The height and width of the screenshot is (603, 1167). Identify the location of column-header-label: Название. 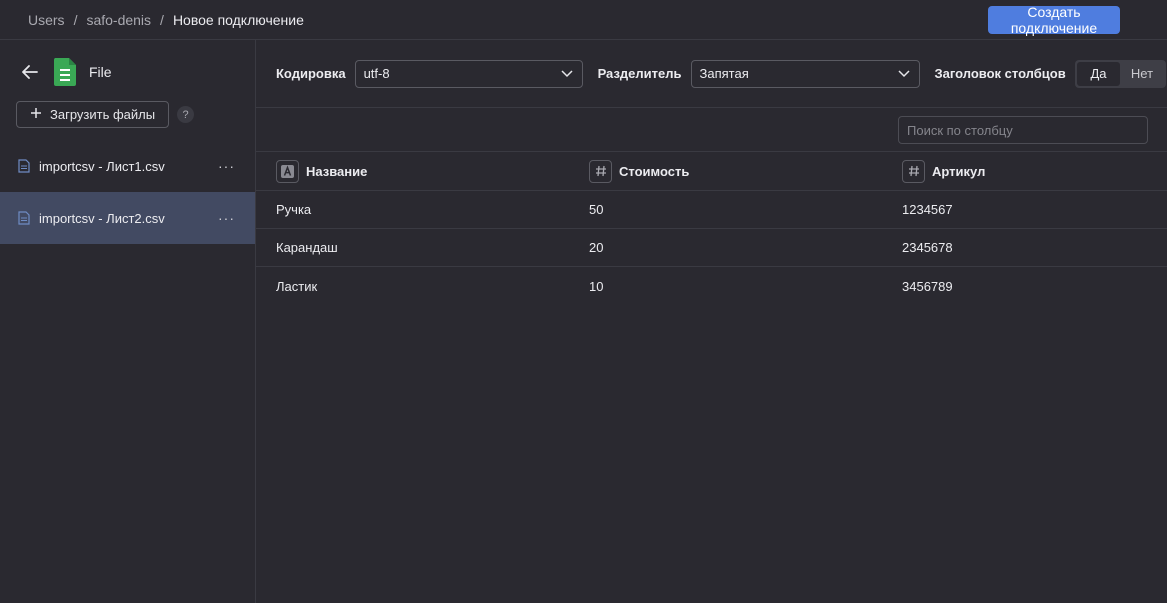
(337, 171).